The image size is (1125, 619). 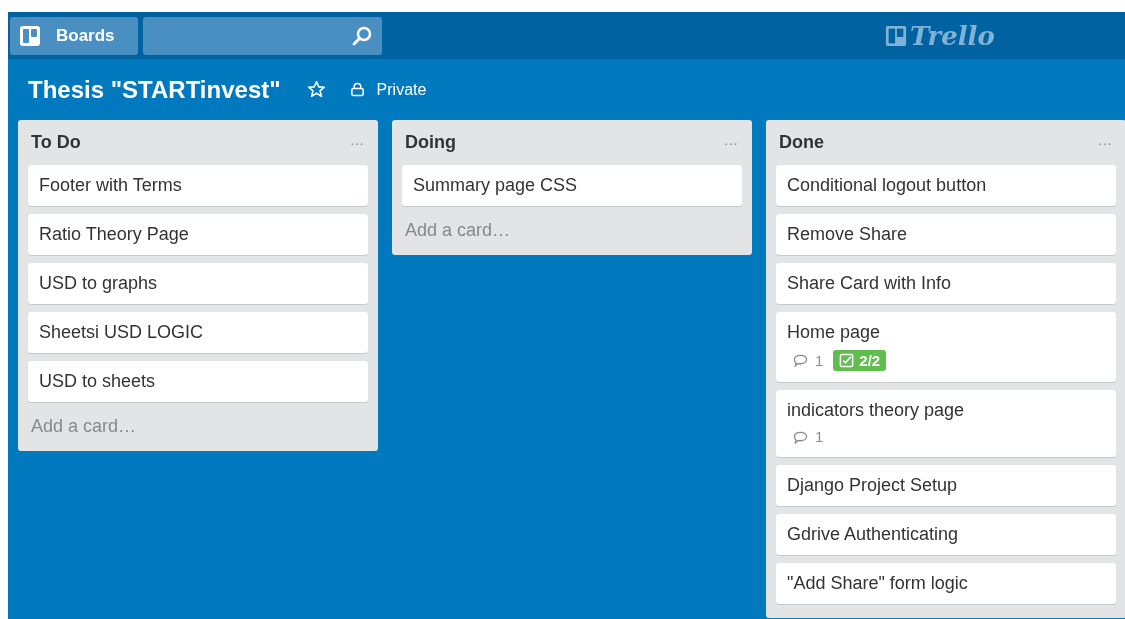 What do you see at coordinates (860, 360) in the screenshot?
I see `checklist-badge: 2/2` at bounding box center [860, 360].